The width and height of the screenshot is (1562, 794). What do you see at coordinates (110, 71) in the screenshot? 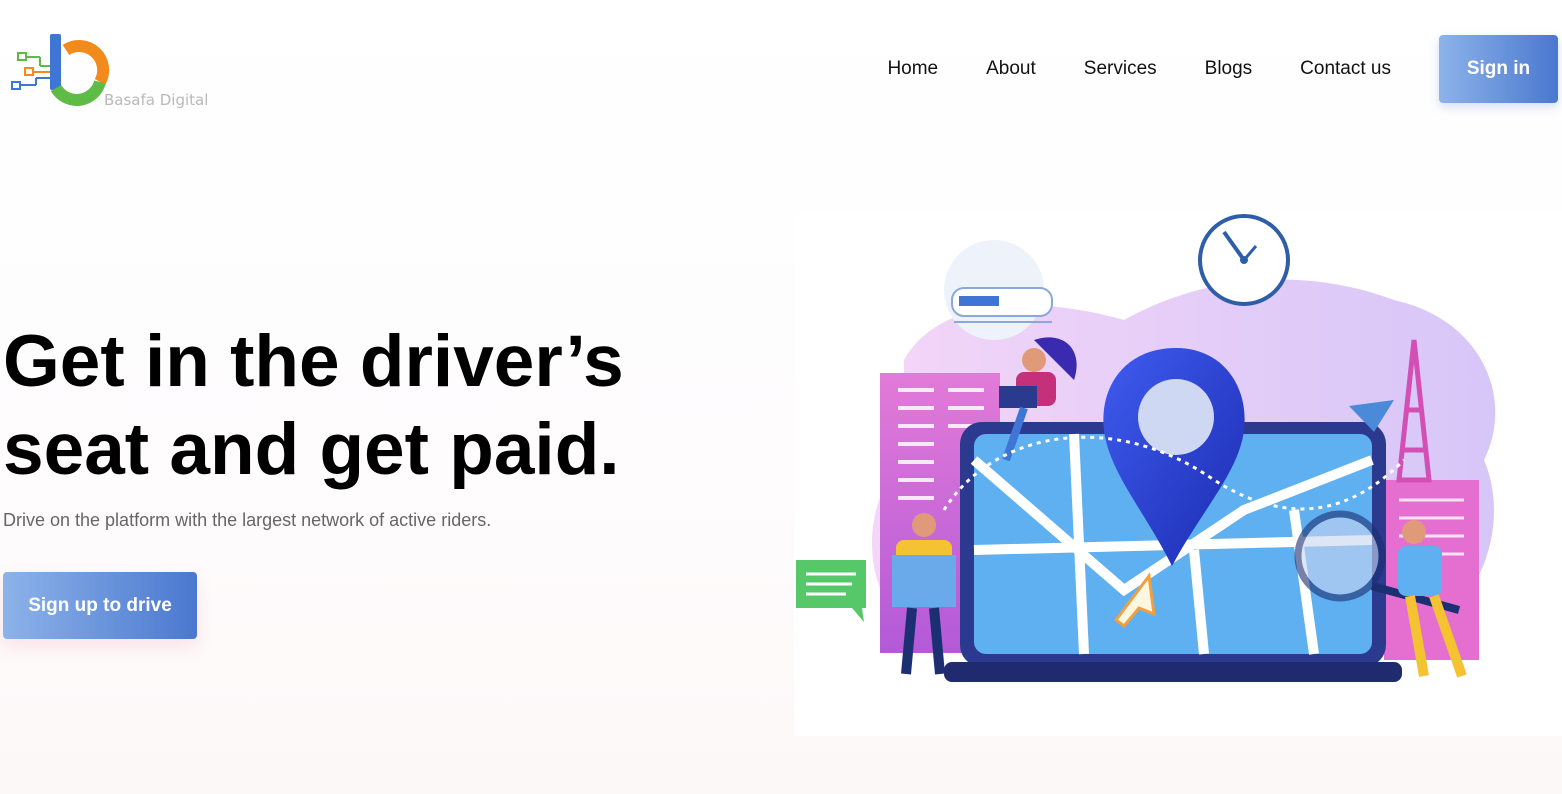
I see `brand-logo: Basafa Digital` at bounding box center [110, 71].